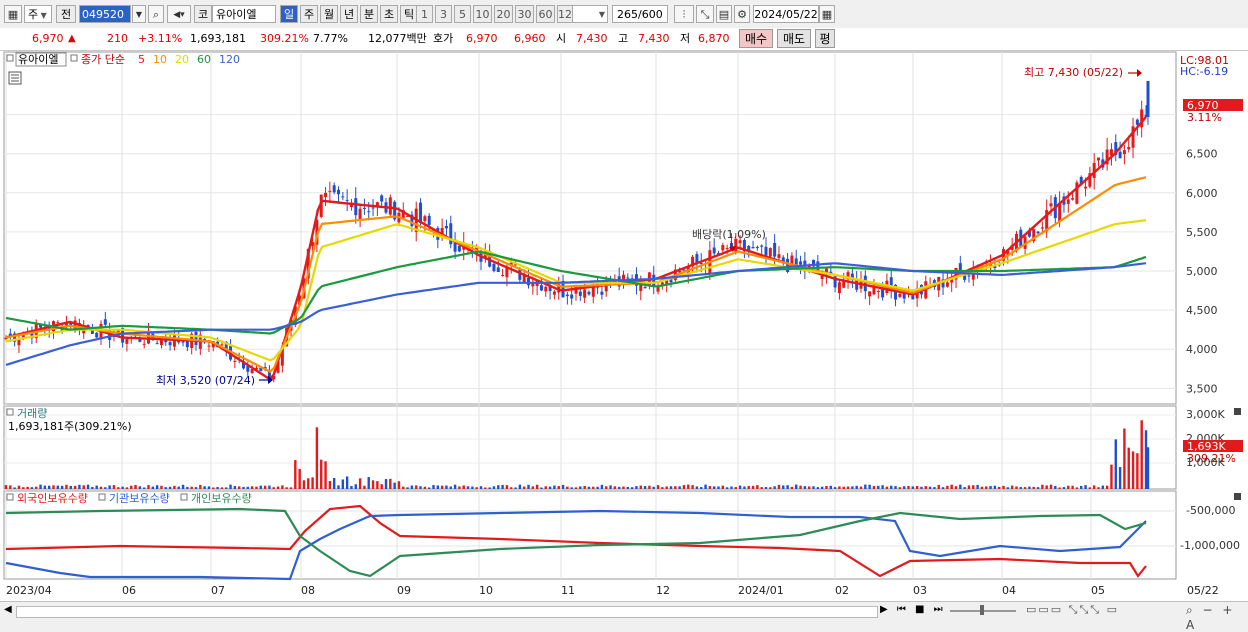  Describe the element at coordinates (29, 590) in the screenshot. I see `x-tick-label: 2023/04` at that location.